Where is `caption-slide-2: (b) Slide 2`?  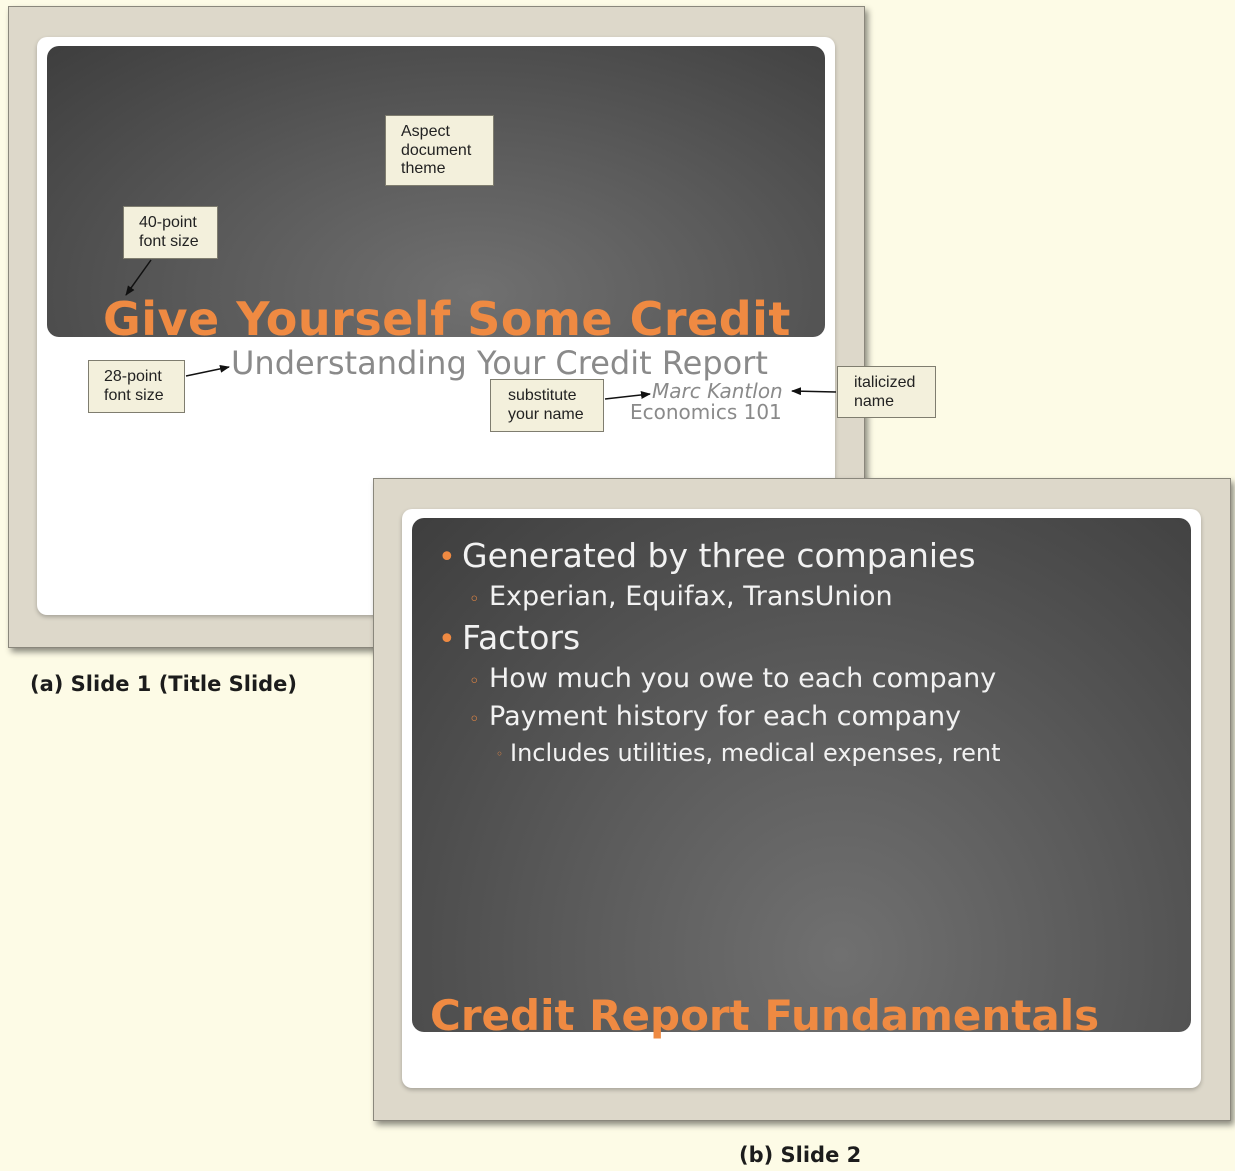
caption-slide-2: (b) Slide 2 is located at coordinates (800, 1155).